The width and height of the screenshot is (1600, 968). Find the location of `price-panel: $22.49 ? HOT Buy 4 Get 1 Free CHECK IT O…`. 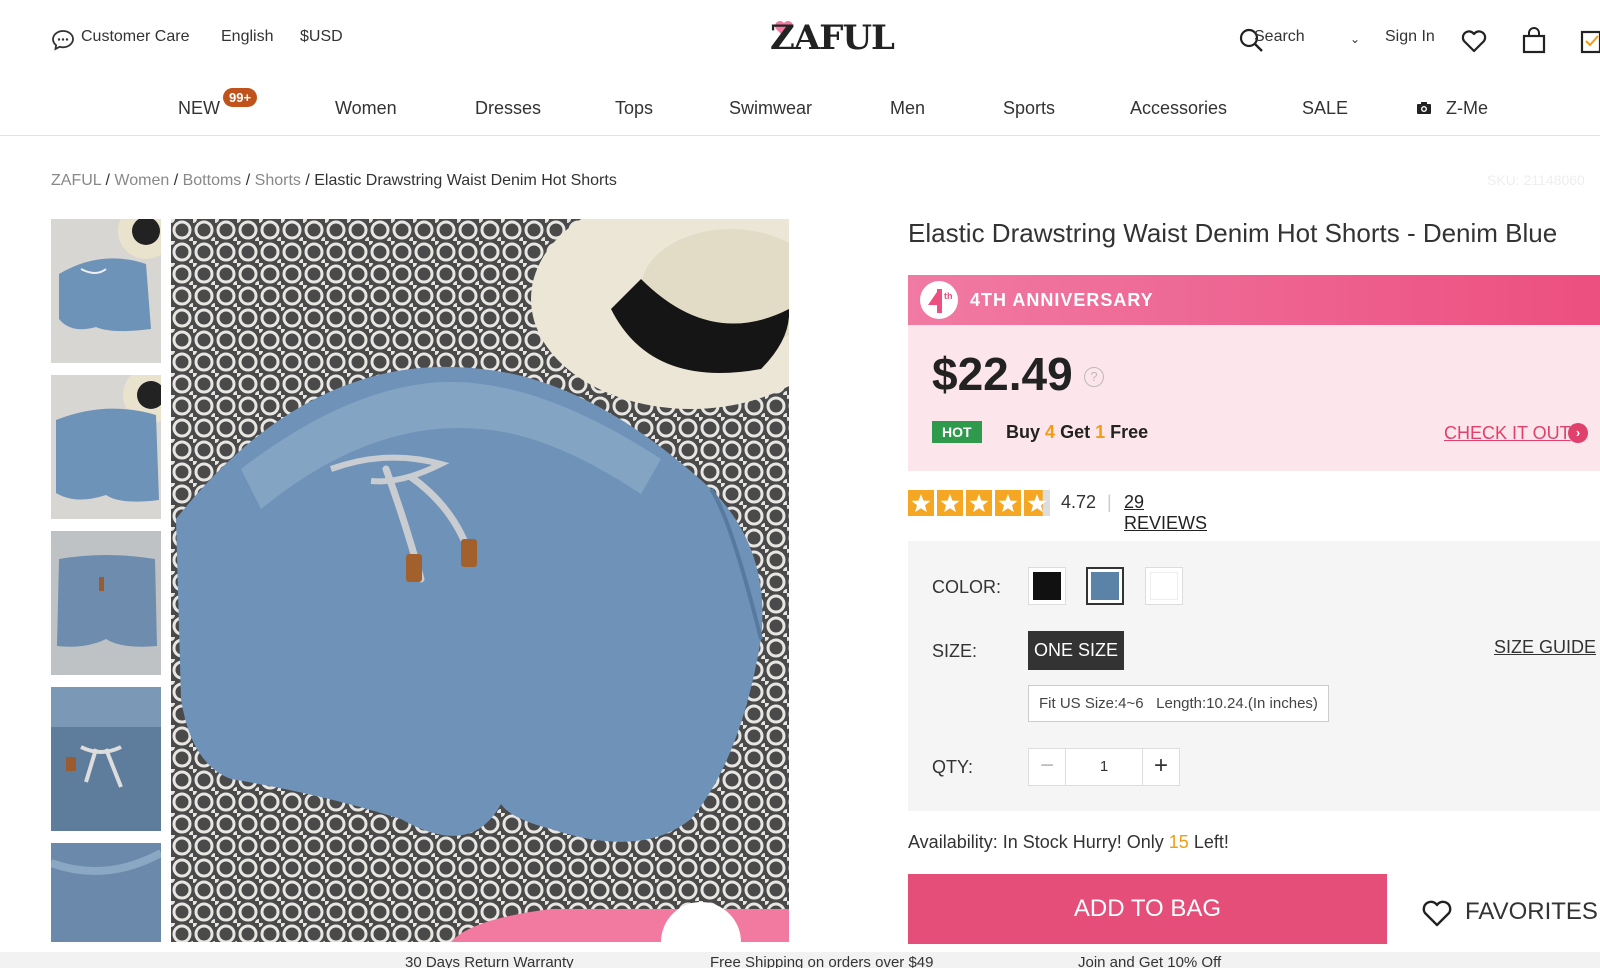

price-panel: $22.49 ? HOT Buy 4 Get 1 Free CHECK IT O… is located at coordinates (1254, 398).